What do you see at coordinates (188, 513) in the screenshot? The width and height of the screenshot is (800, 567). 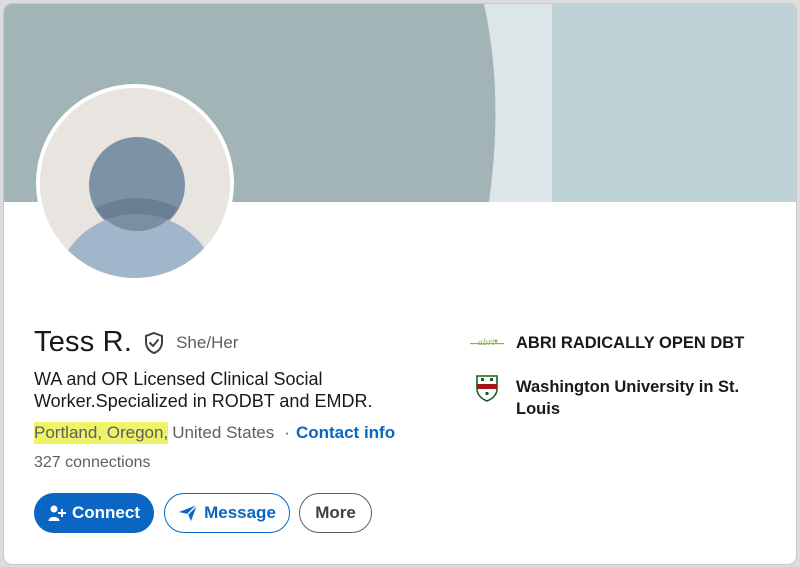 I see `send-icon` at bounding box center [188, 513].